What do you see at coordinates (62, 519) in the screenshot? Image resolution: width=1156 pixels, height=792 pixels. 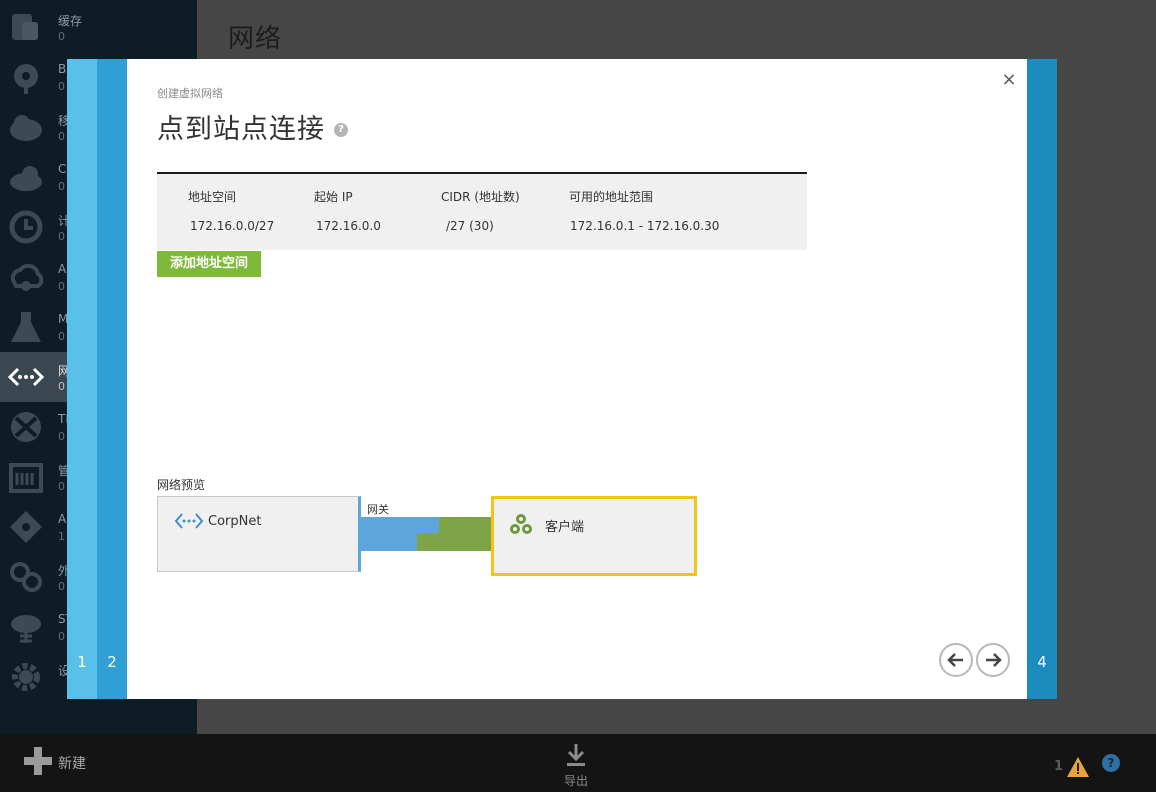 I see `sidebar-item-label: A` at bounding box center [62, 519].